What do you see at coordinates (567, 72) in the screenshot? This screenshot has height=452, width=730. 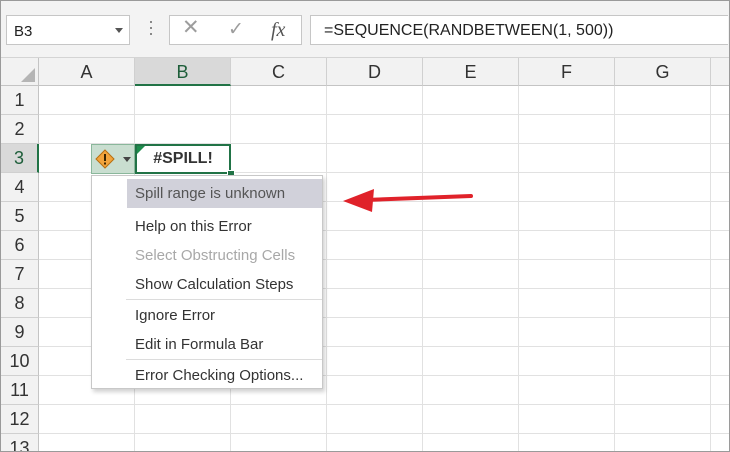 I see `column-header-f: F` at bounding box center [567, 72].